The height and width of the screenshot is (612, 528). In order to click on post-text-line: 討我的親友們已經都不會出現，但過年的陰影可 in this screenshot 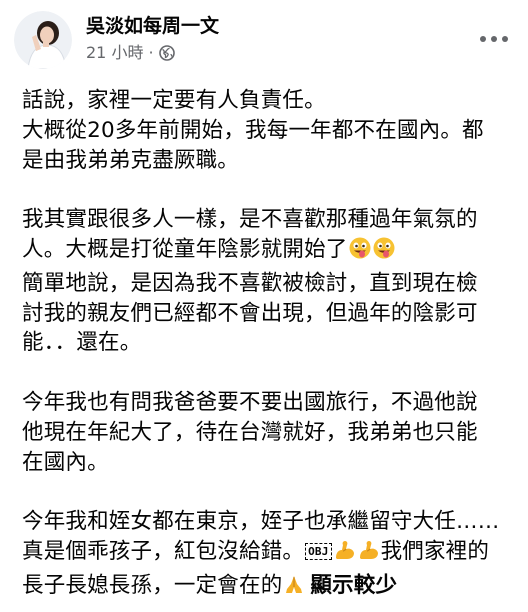, I will do `click(250, 313)`.